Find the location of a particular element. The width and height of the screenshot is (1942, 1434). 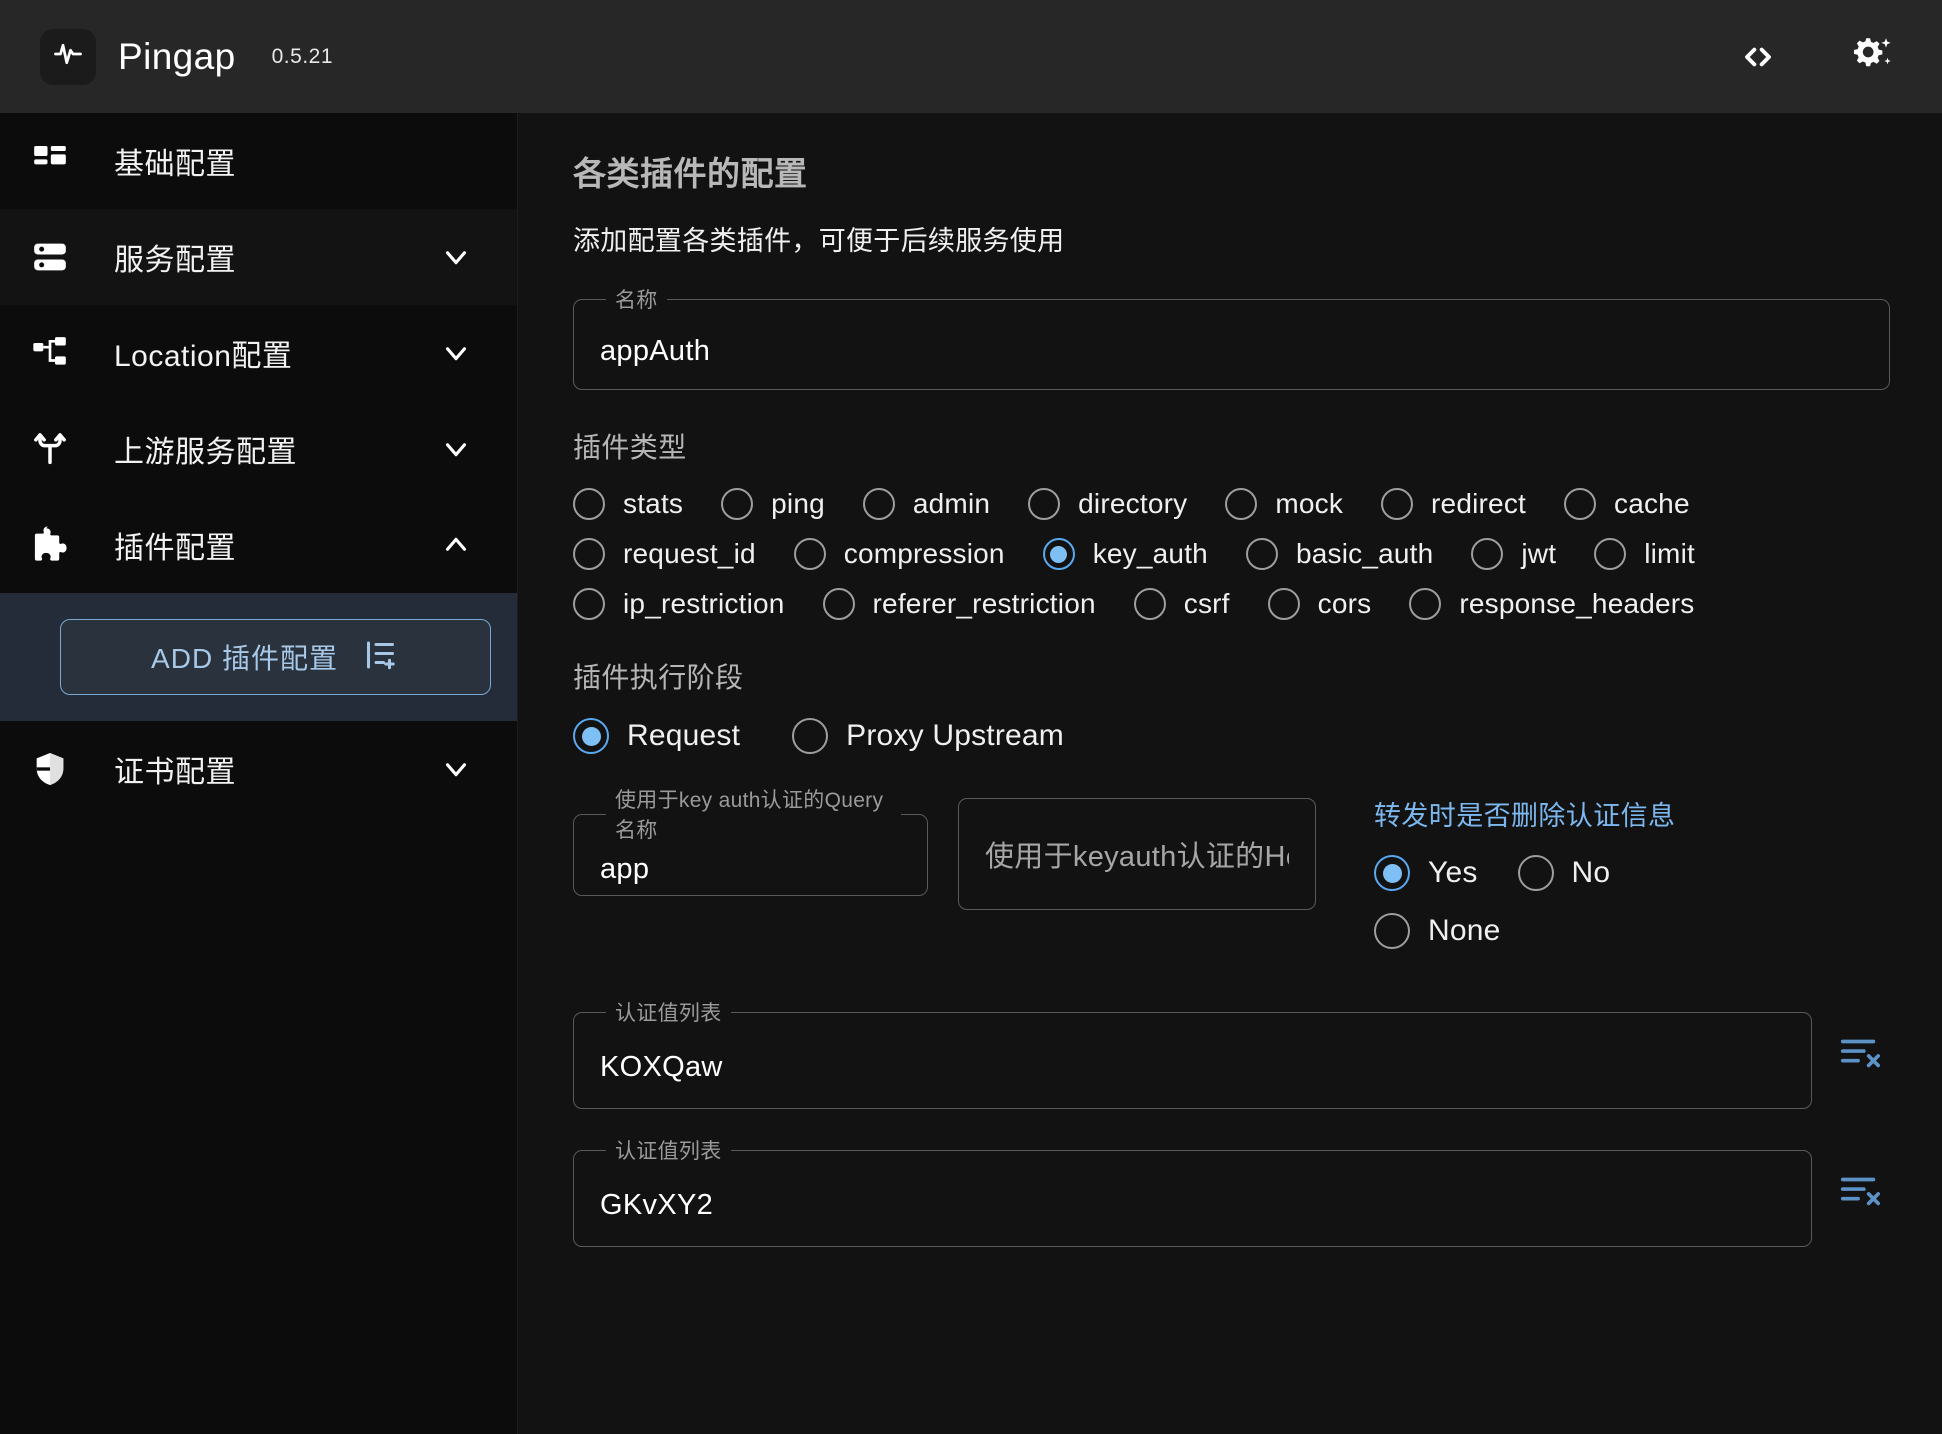

plugin-step-option-request: Request is located at coordinates (656, 736).